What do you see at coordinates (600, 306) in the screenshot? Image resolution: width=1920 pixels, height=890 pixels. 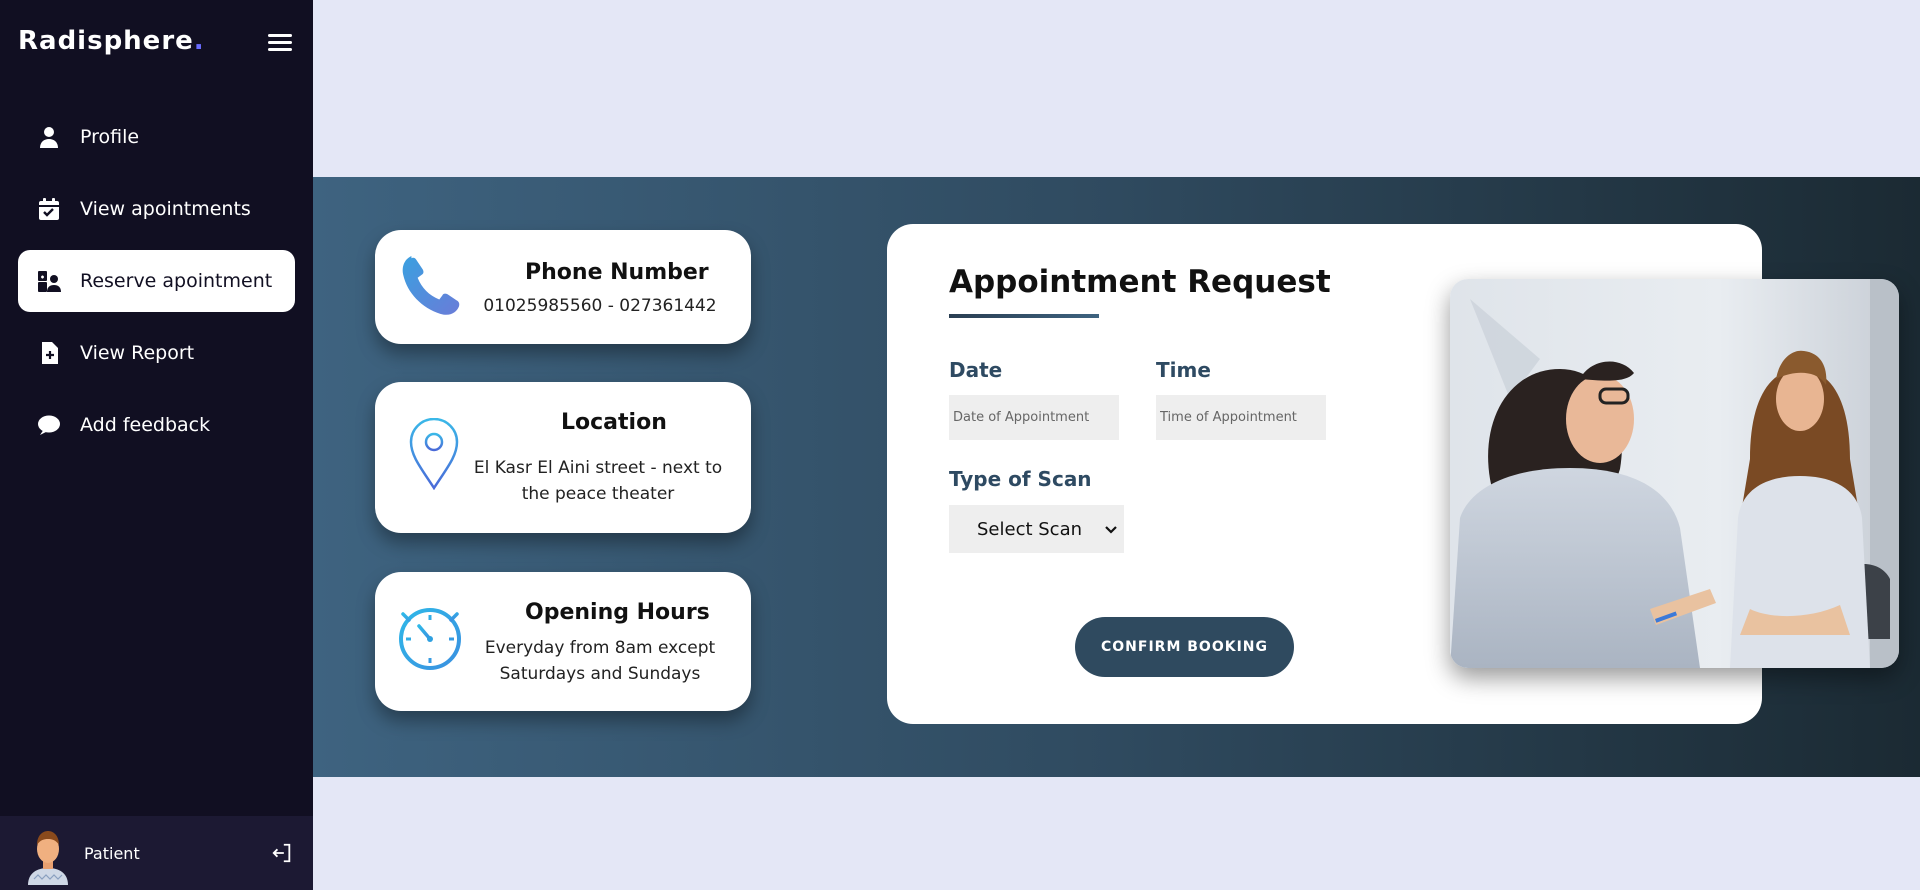 I see `phone-text: 01025985560 - 027361442` at bounding box center [600, 306].